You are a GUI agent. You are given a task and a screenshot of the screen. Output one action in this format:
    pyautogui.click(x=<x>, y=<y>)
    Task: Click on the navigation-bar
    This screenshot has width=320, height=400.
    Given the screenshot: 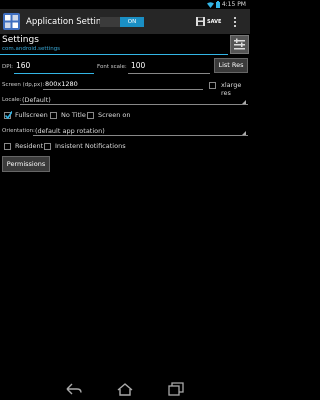 What is the action you would take?
    pyautogui.click(x=125, y=389)
    